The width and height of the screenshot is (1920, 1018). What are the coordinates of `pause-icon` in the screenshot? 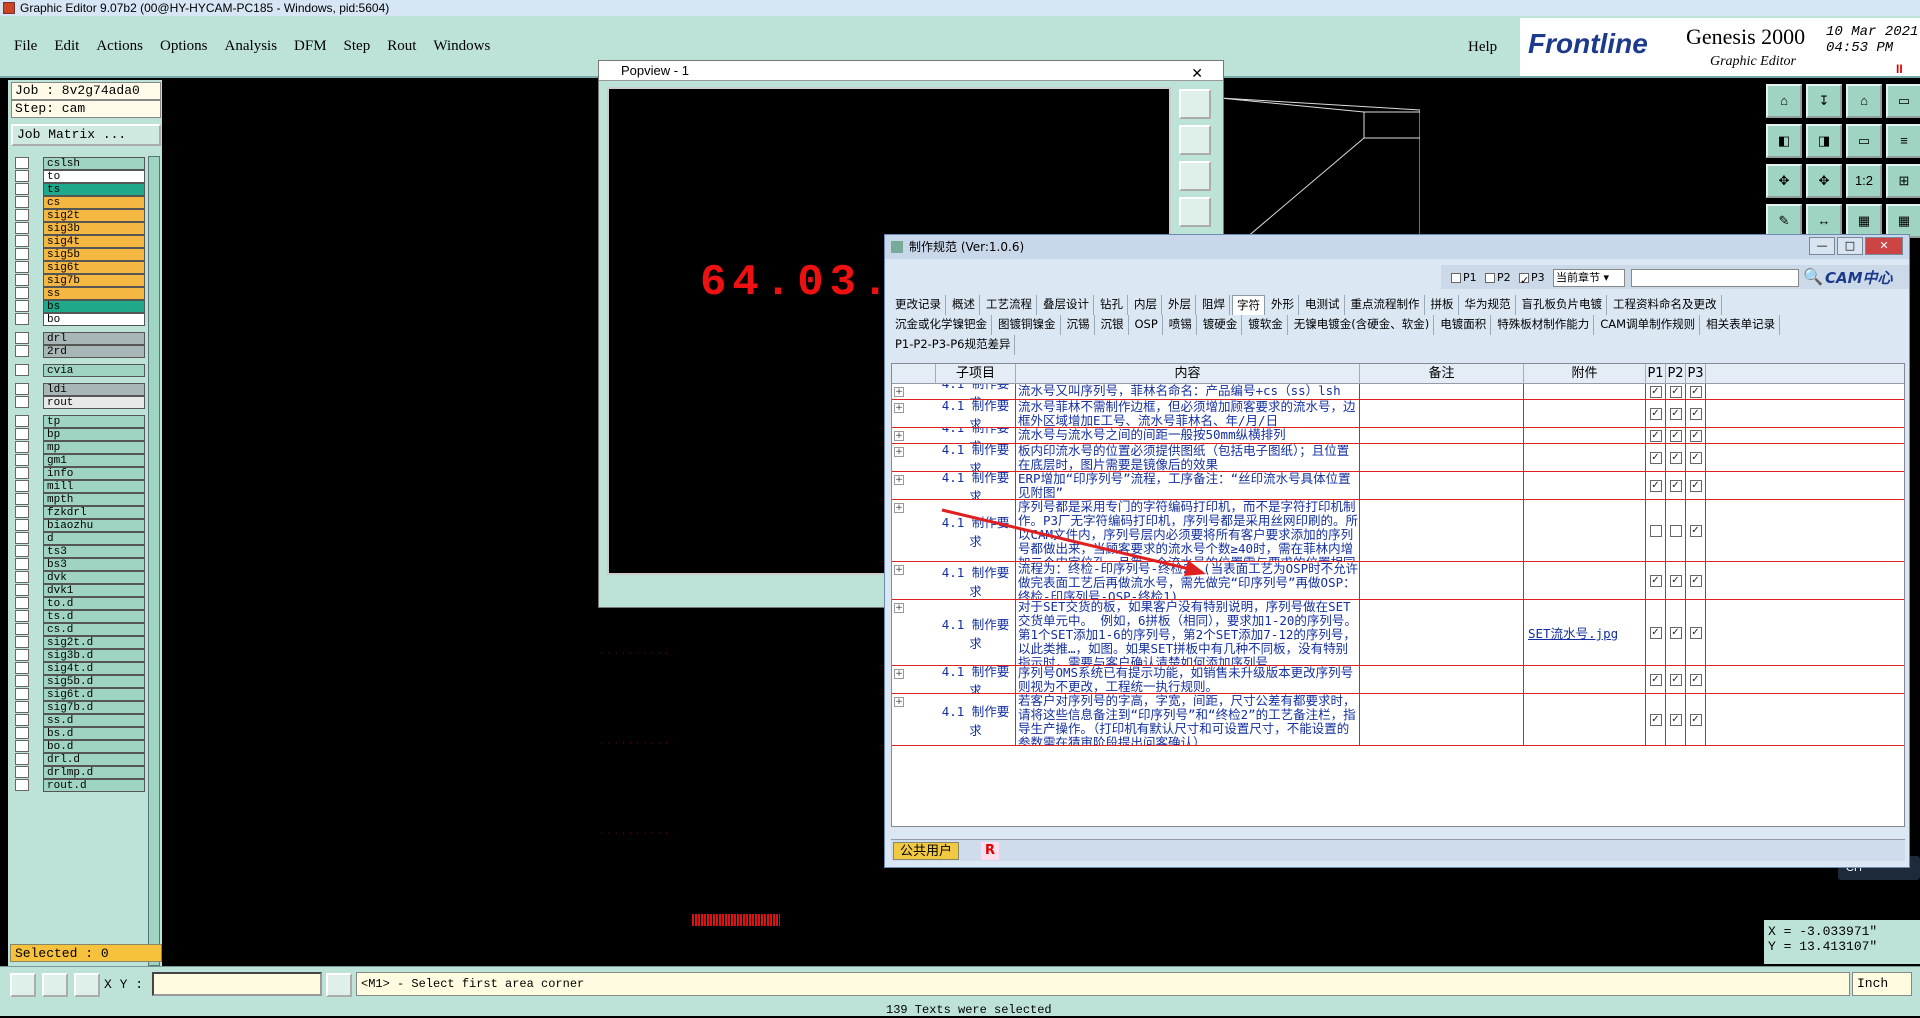 It's located at (339, 985).